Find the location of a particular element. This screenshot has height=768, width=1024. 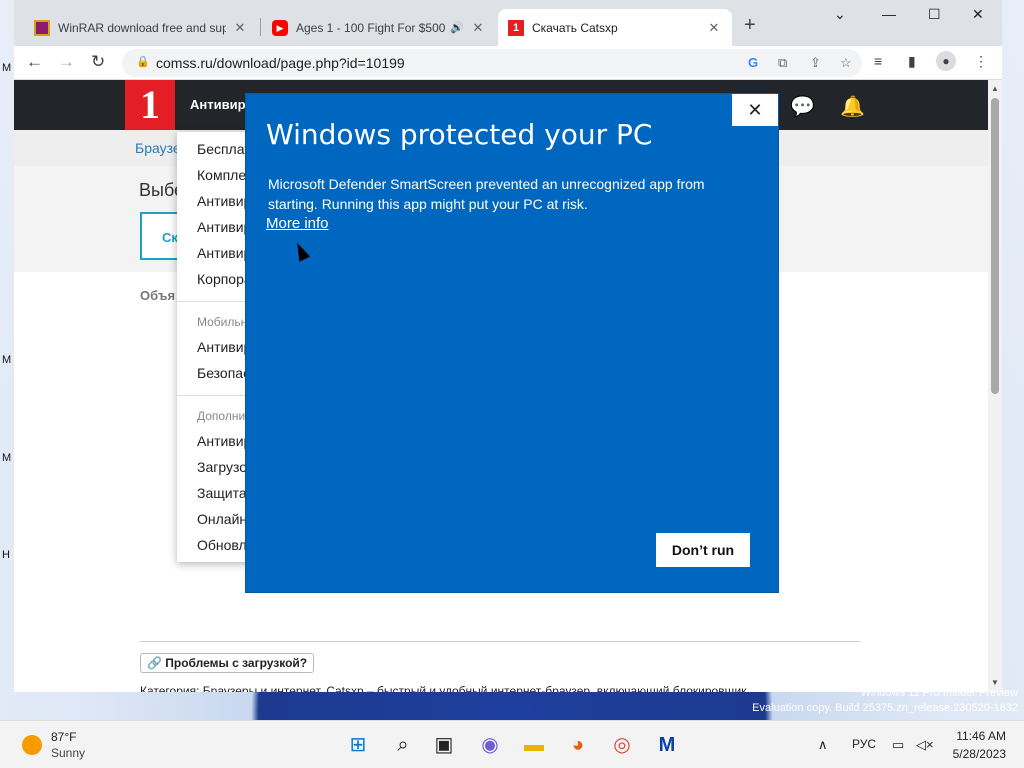

start-windows-icon: ⊞ is located at coordinates (358, 745).